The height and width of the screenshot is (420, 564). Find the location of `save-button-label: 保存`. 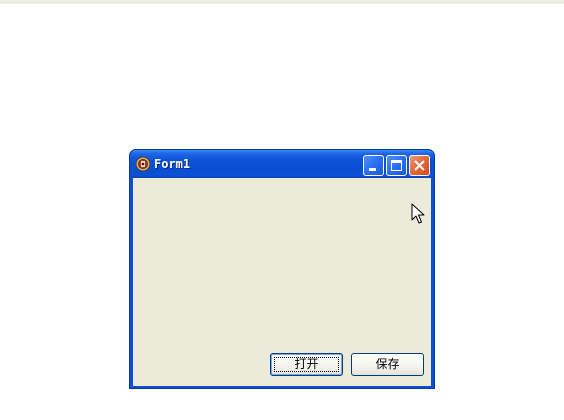

save-button-label: 保存 is located at coordinates (387, 364).